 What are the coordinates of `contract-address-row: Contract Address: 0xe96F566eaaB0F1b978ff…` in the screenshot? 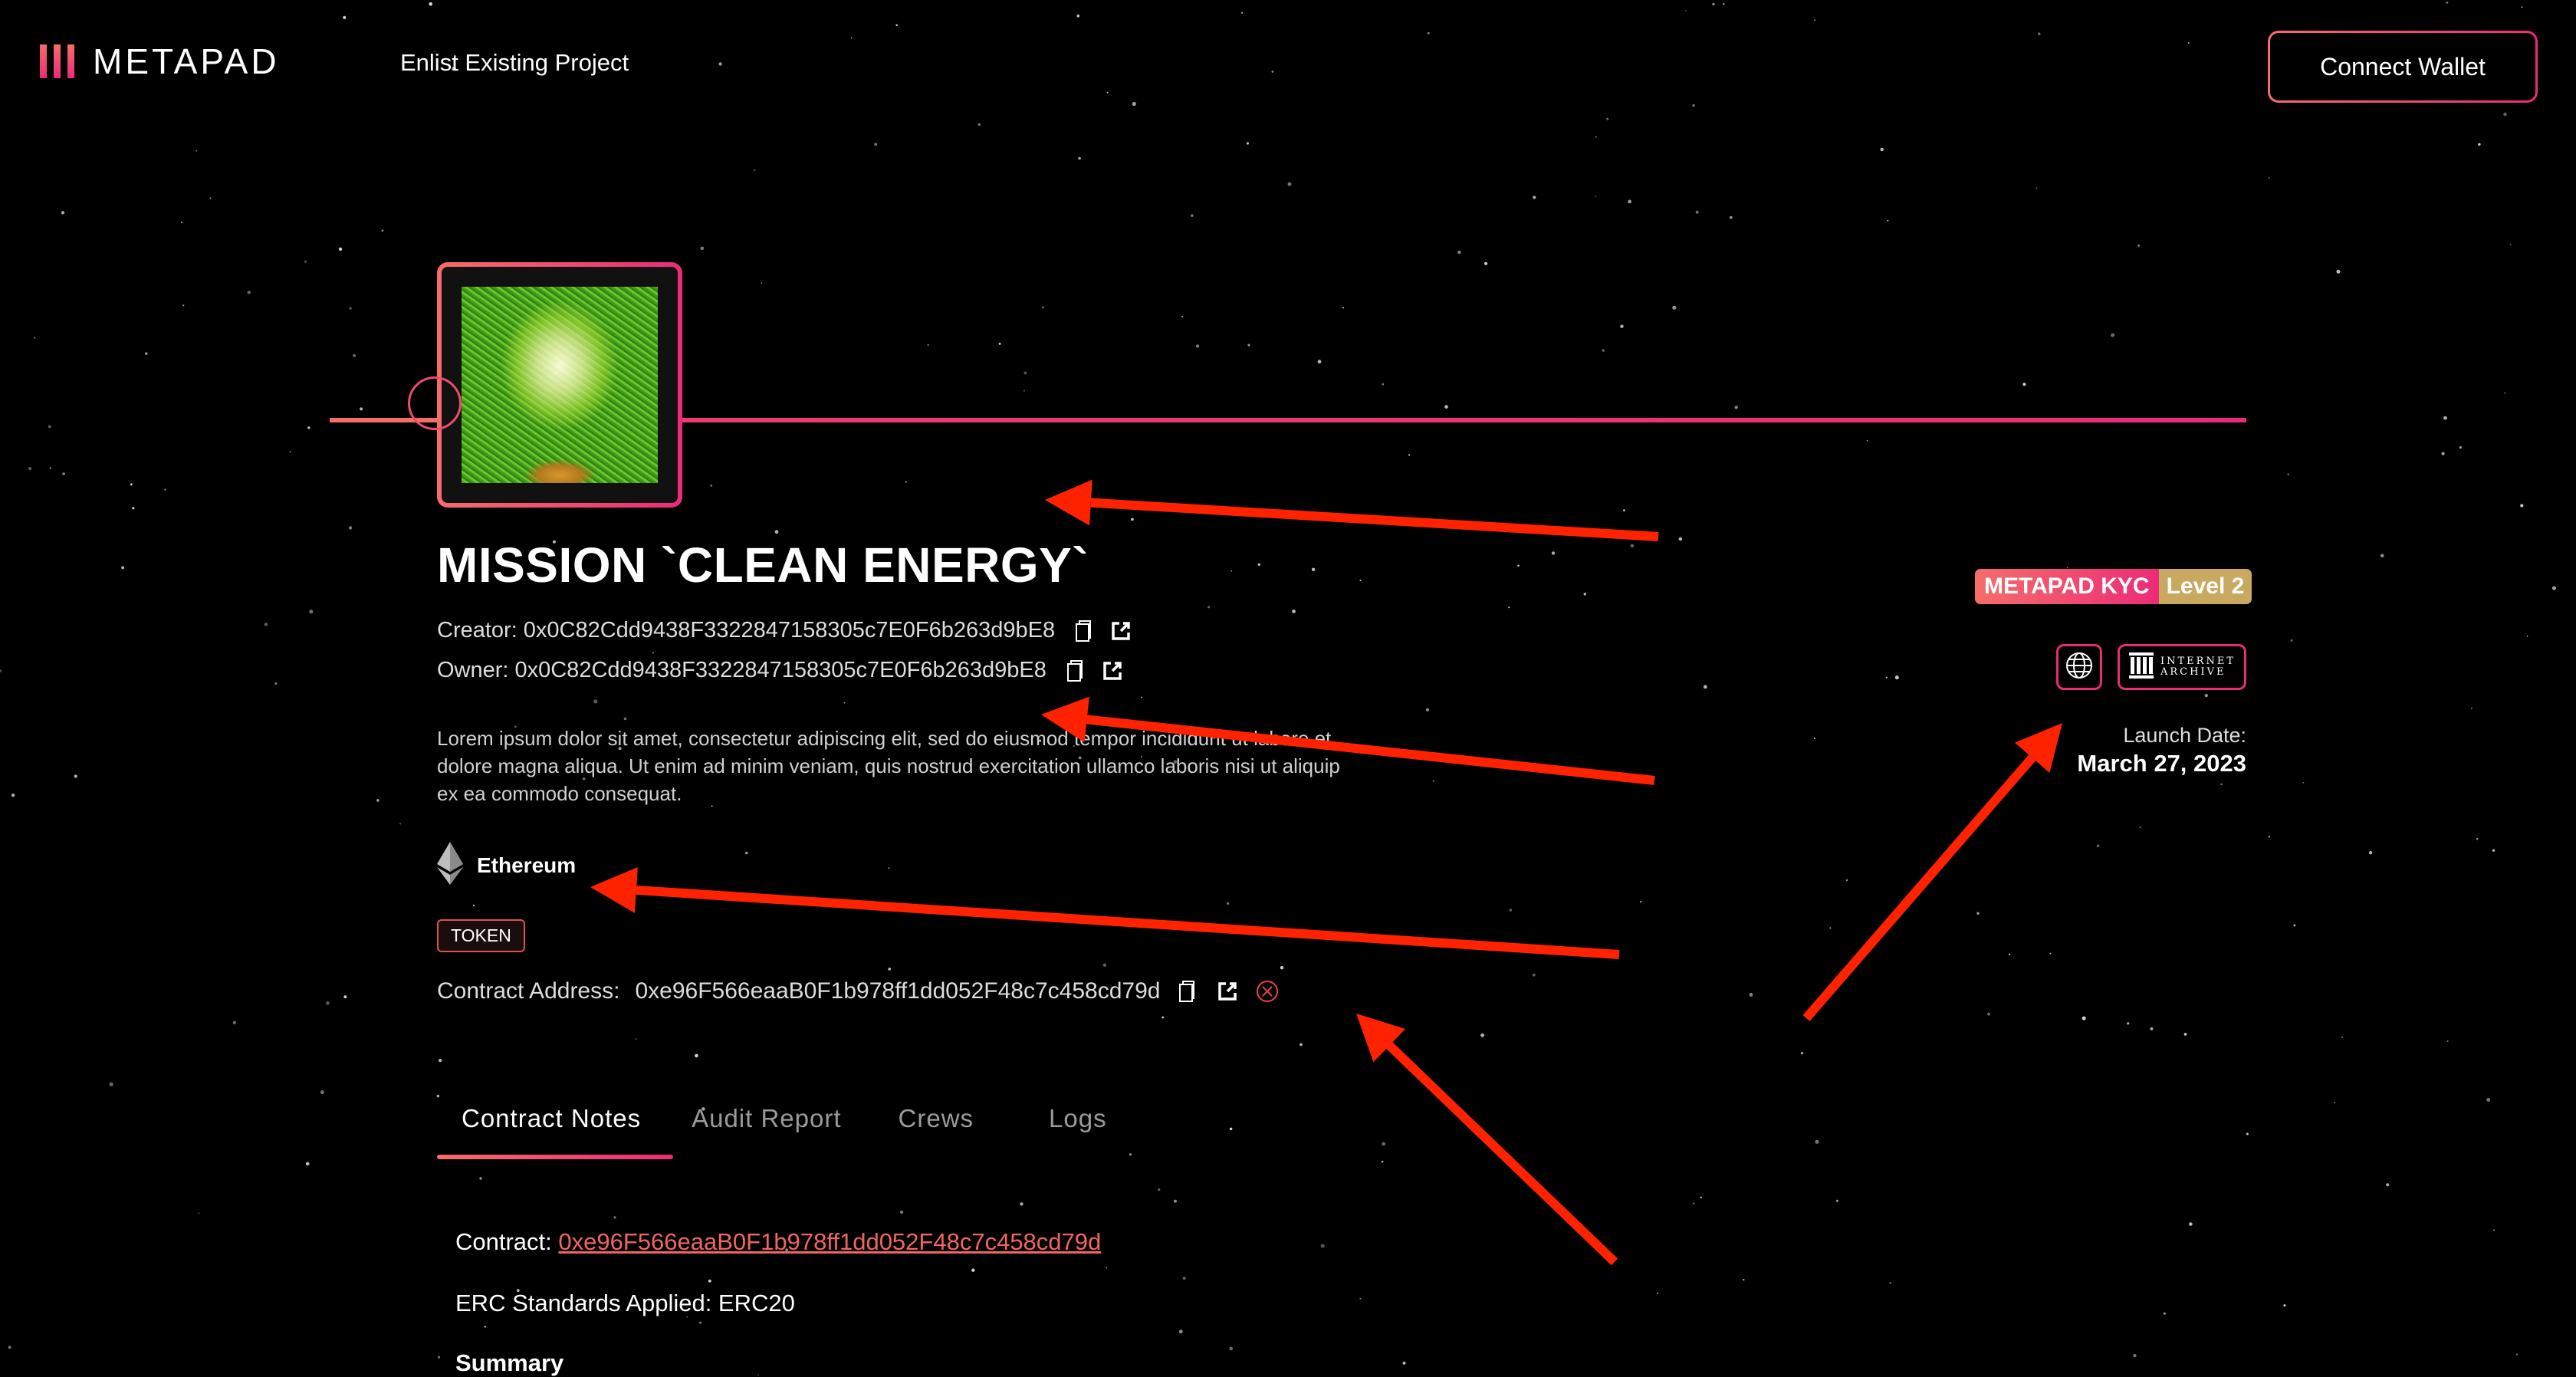 It's located at (859, 991).